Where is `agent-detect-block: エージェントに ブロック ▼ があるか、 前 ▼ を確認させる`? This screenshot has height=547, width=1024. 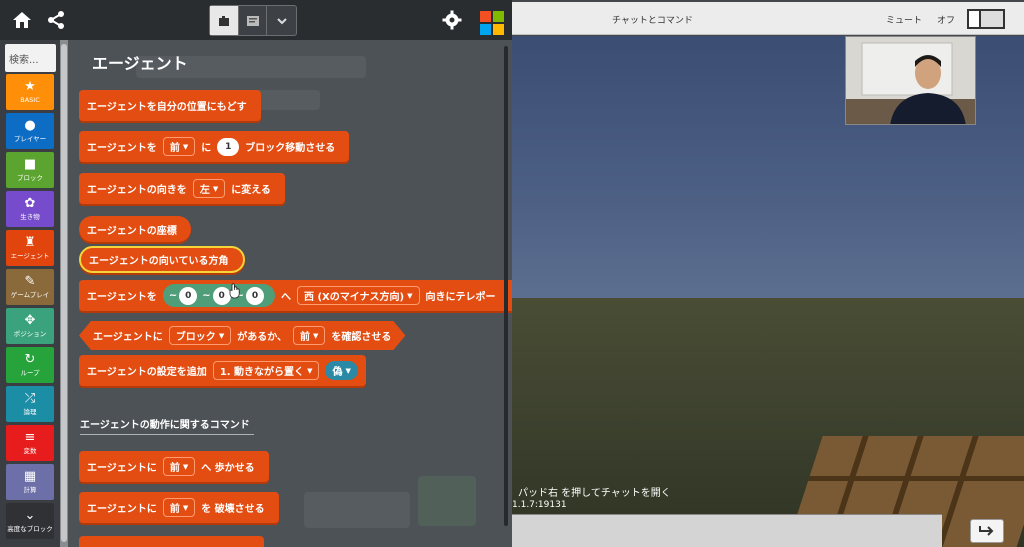 agent-detect-block: エージェントに ブロック ▼ があるか、 前 ▼ を確認させる is located at coordinates (242, 335).